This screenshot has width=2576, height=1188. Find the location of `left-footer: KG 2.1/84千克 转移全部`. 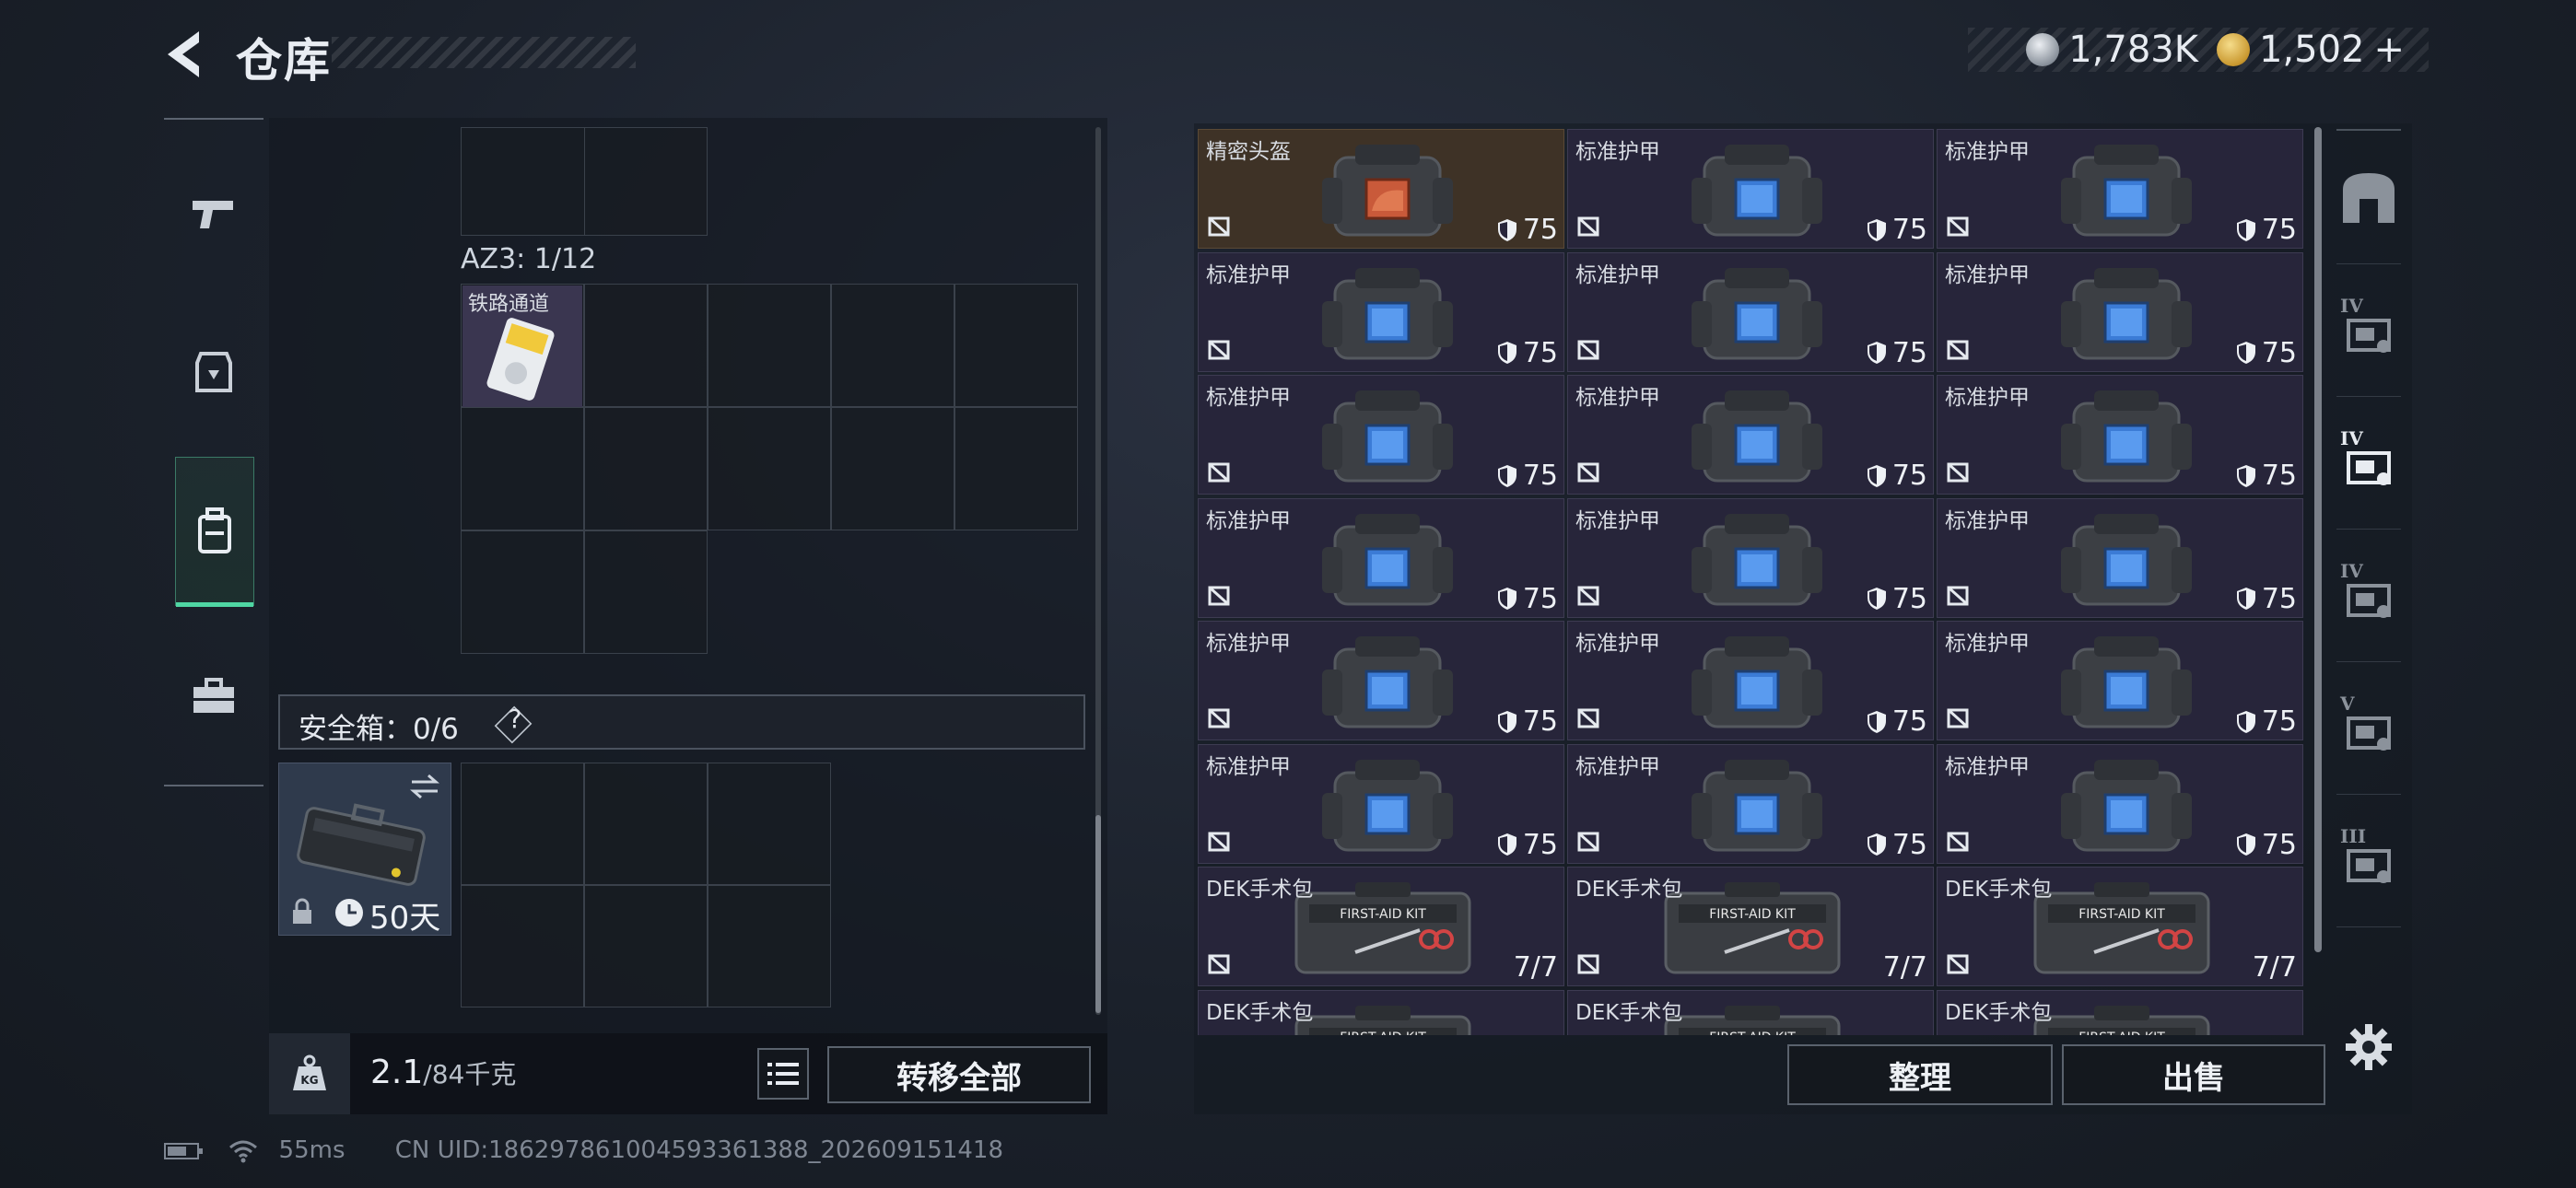

left-footer: KG 2.1/84千克 转移全部 is located at coordinates (688, 1073).